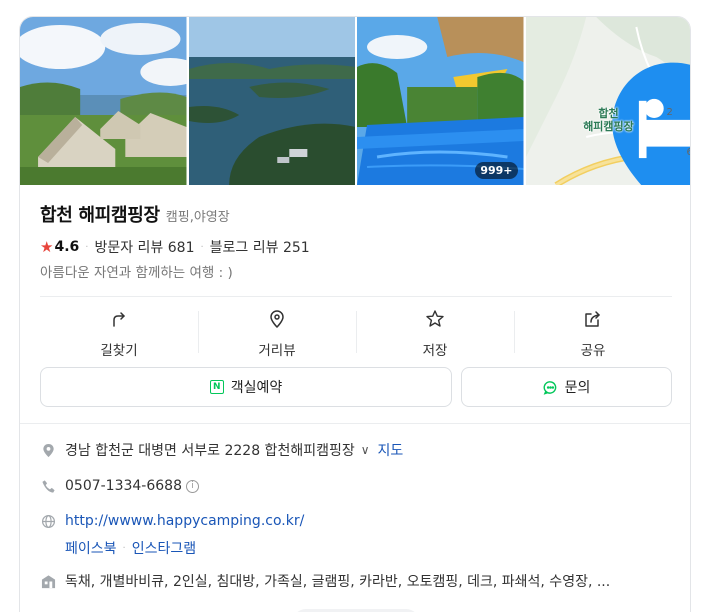 This screenshot has width=710, height=612. I want to click on chat-bubble-icon, so click(549, 387).